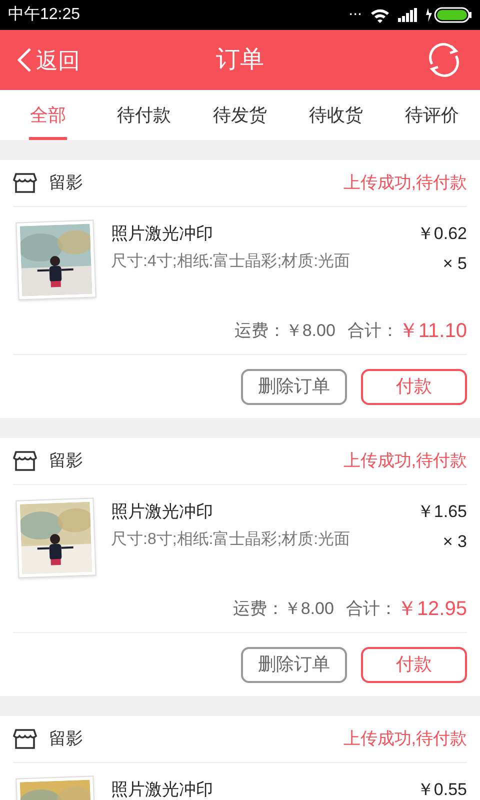 This screenshot has height=800, width=480. Describe the element at coordinates (144, 115) in the screenshot. I see `order-tab: 待付款` at that location.